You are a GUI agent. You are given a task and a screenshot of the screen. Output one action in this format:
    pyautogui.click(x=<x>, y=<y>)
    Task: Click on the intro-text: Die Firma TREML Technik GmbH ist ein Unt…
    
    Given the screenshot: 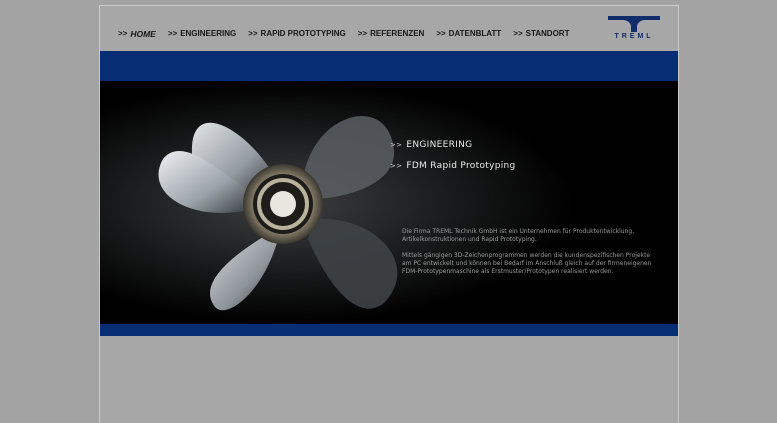 What is the action you would take?
    pyautogui.click(x=527, y=256)
    